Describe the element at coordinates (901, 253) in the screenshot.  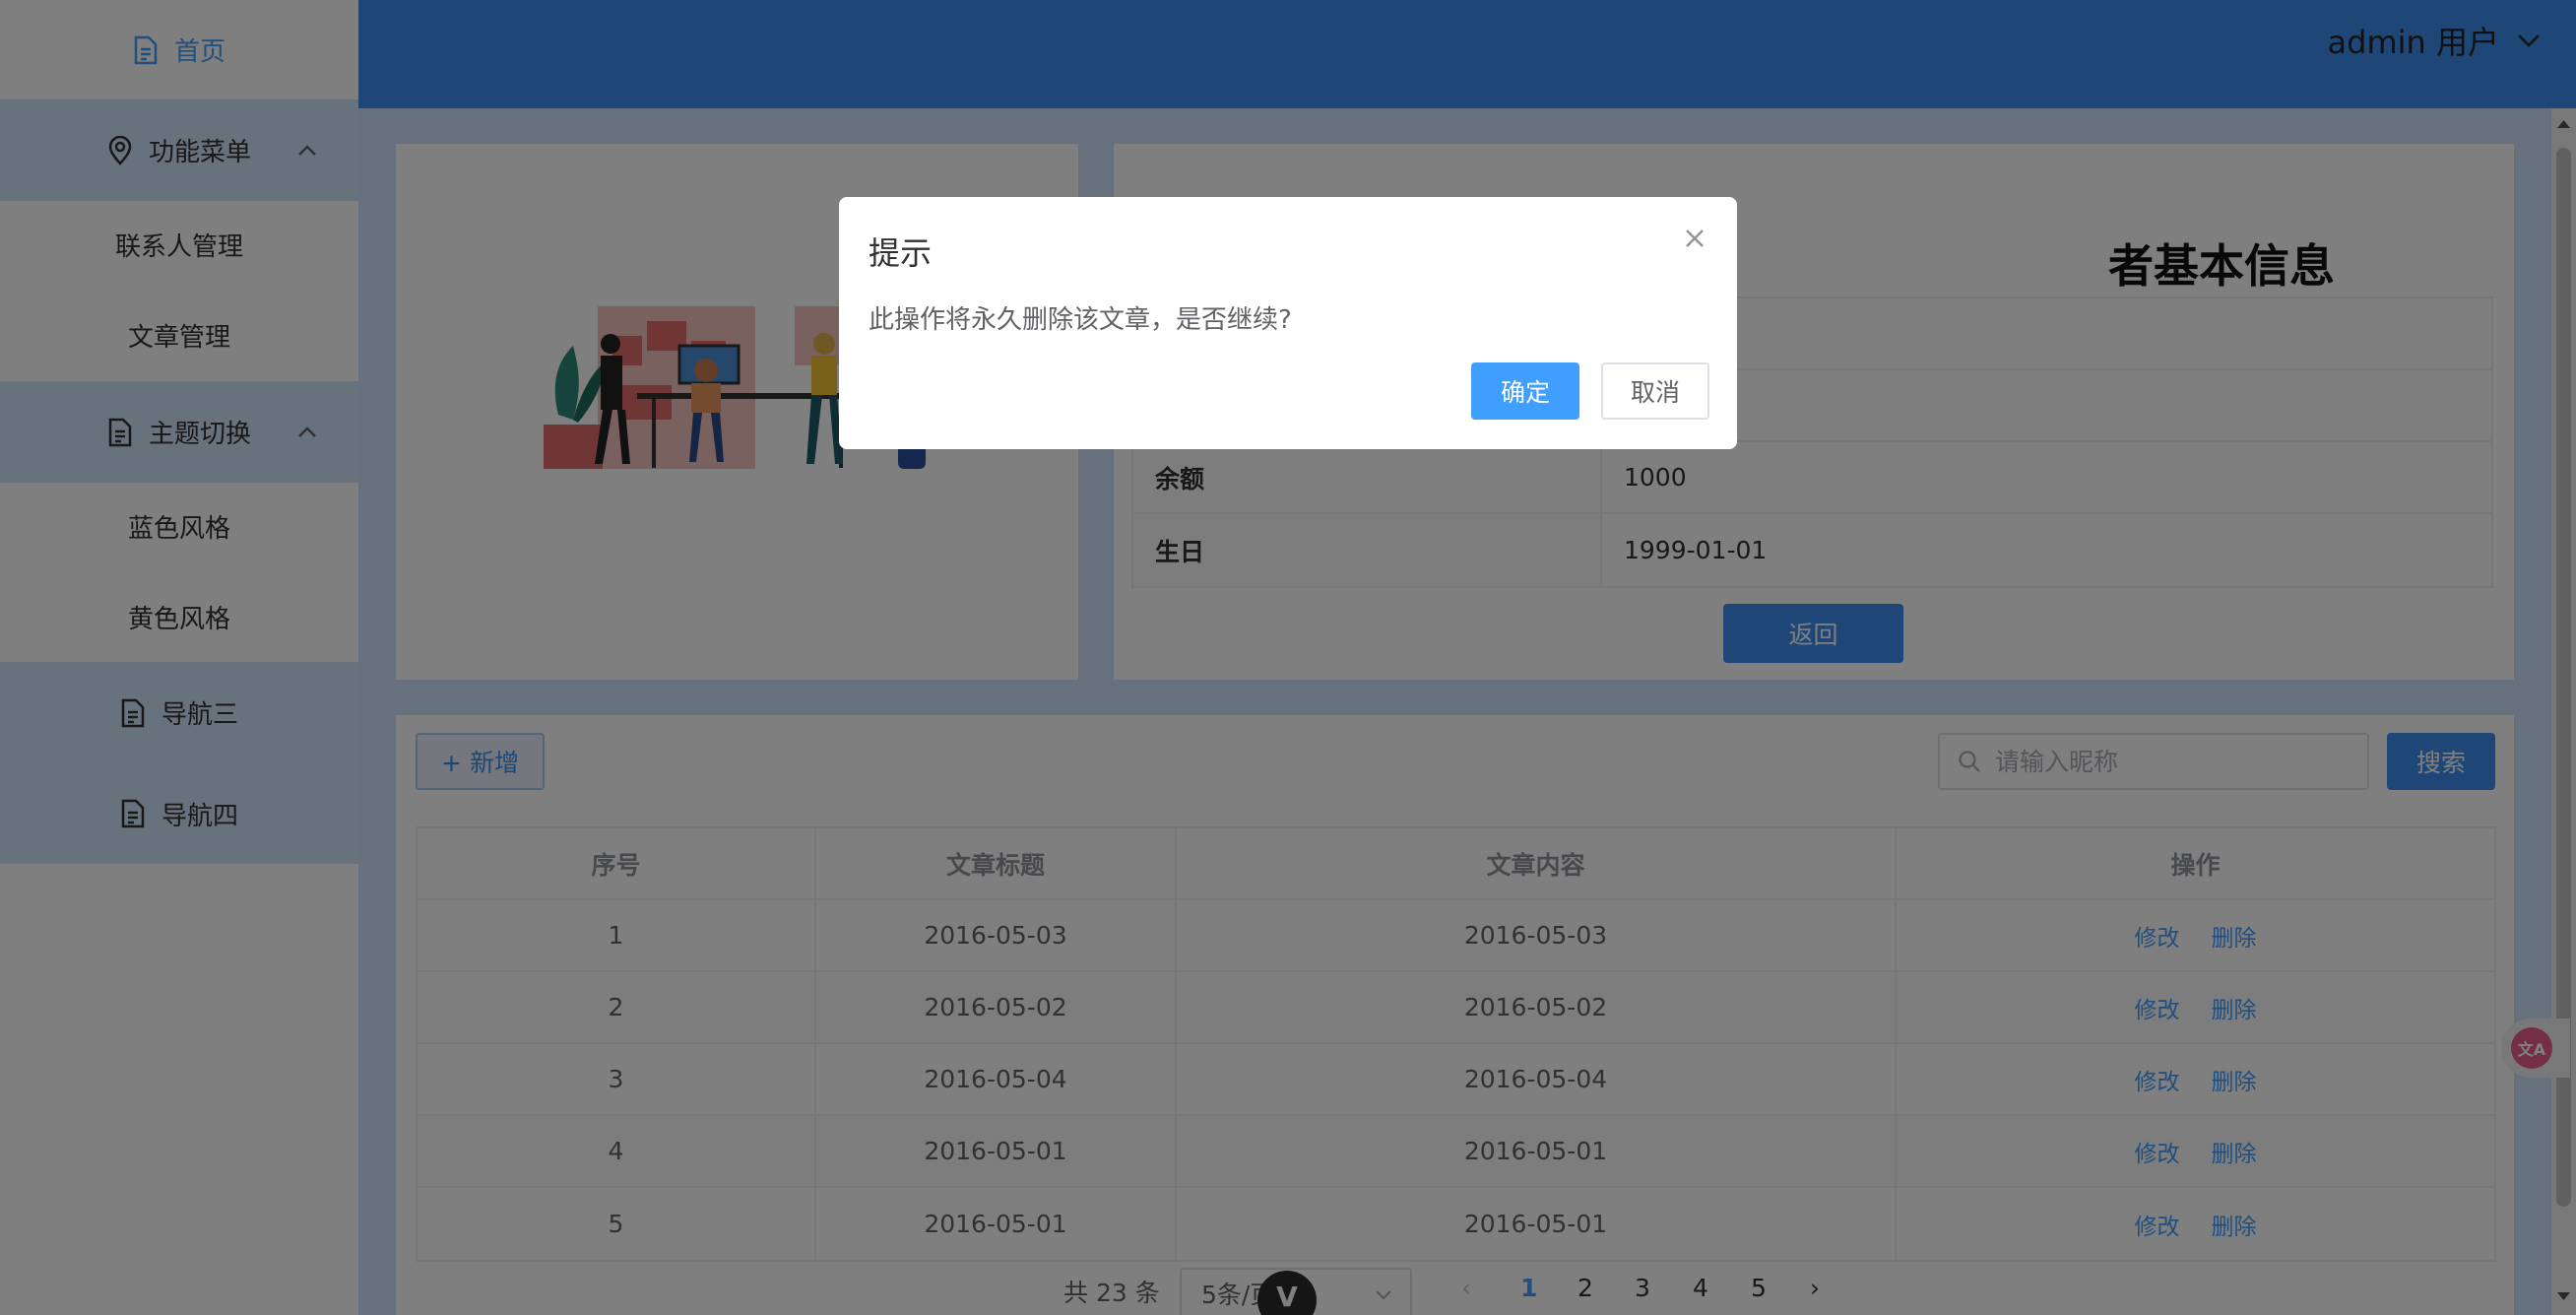
I see `dialog-title: 提示` at that location.